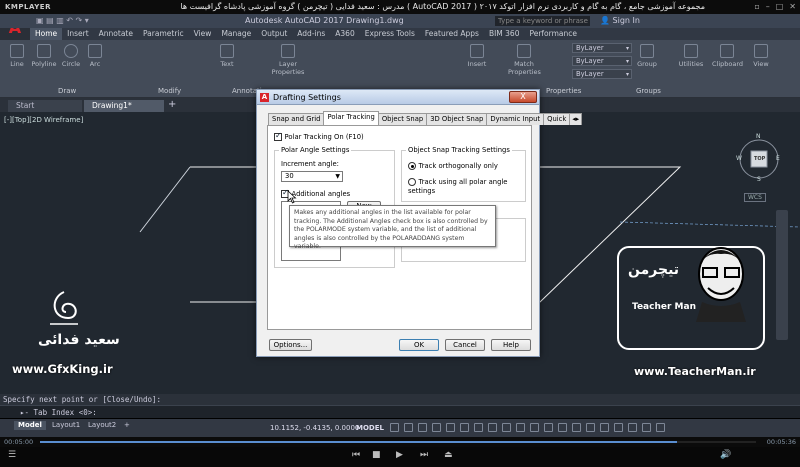  What do you see at coordinates (466, 186) in the screenshot?
I see `track-polar-row: Track using all polar angle settings` at bounding box center [466, 186].